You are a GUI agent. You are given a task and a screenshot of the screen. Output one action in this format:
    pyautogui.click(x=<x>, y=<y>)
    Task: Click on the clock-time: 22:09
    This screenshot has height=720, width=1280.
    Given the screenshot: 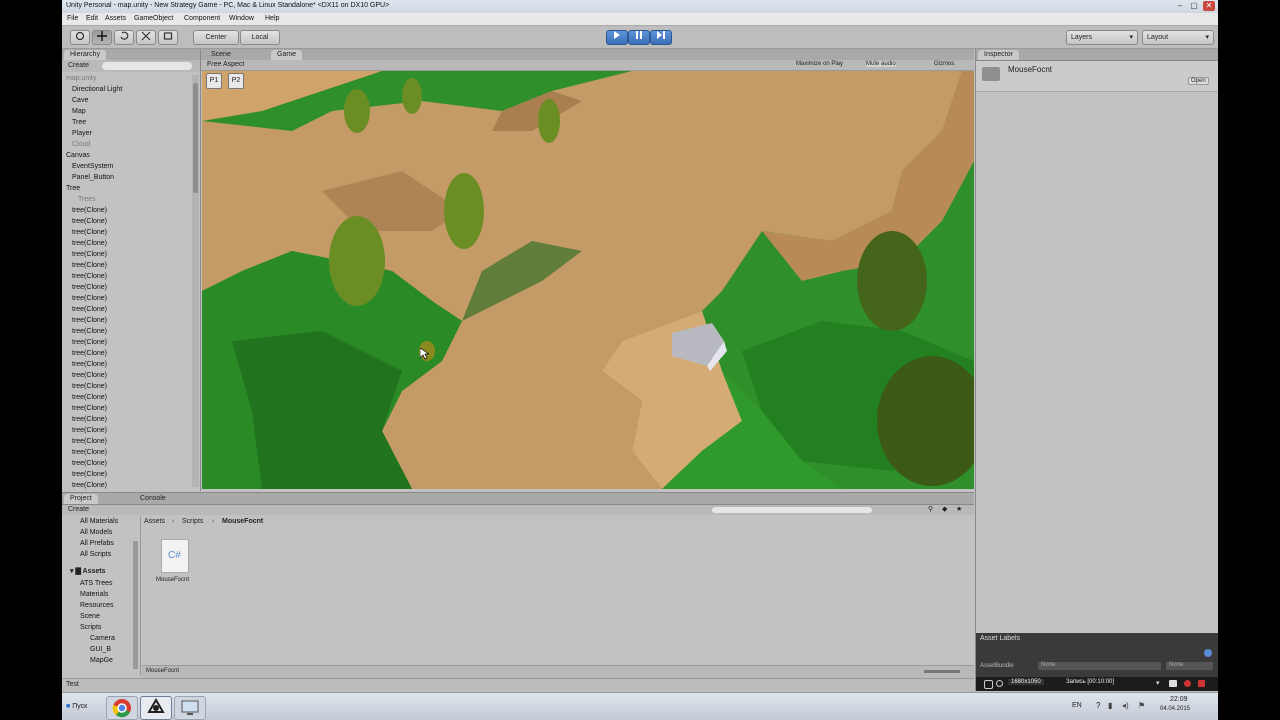 What is the action you would take?
    pyautogui.click(x=1179, y=699)
    